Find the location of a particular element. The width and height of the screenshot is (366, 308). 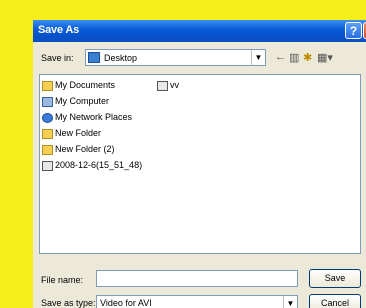

list-item: vv is located at coordinates (168, 85).